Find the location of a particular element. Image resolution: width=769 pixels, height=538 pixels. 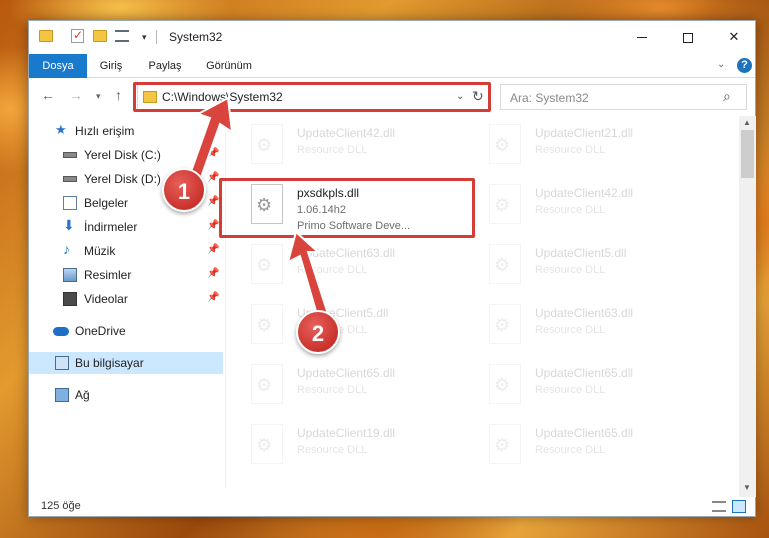

arrow-to-dll-file is located at coordinates (308, 275).